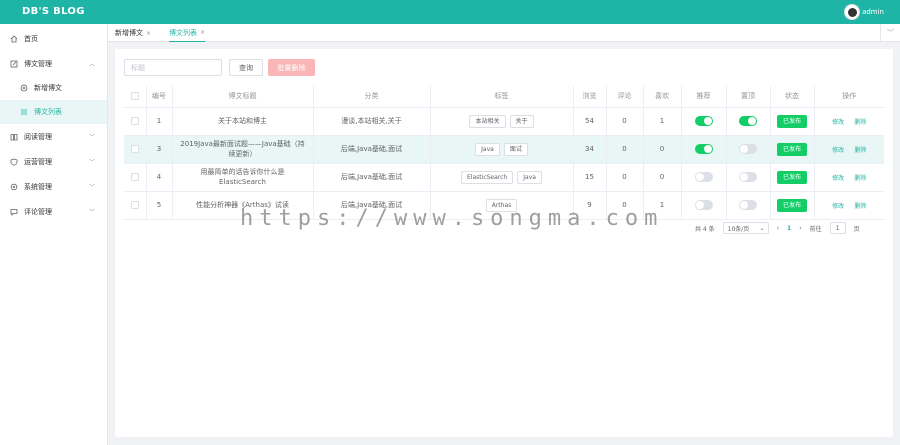  I want to click on comment-icon, so click(14, 212).